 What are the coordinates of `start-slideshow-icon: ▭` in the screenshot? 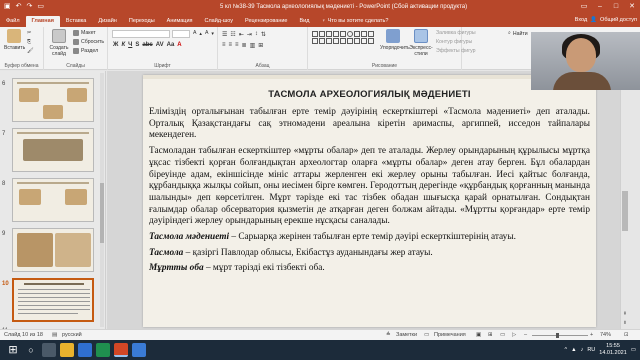 It's located at (40, 7).